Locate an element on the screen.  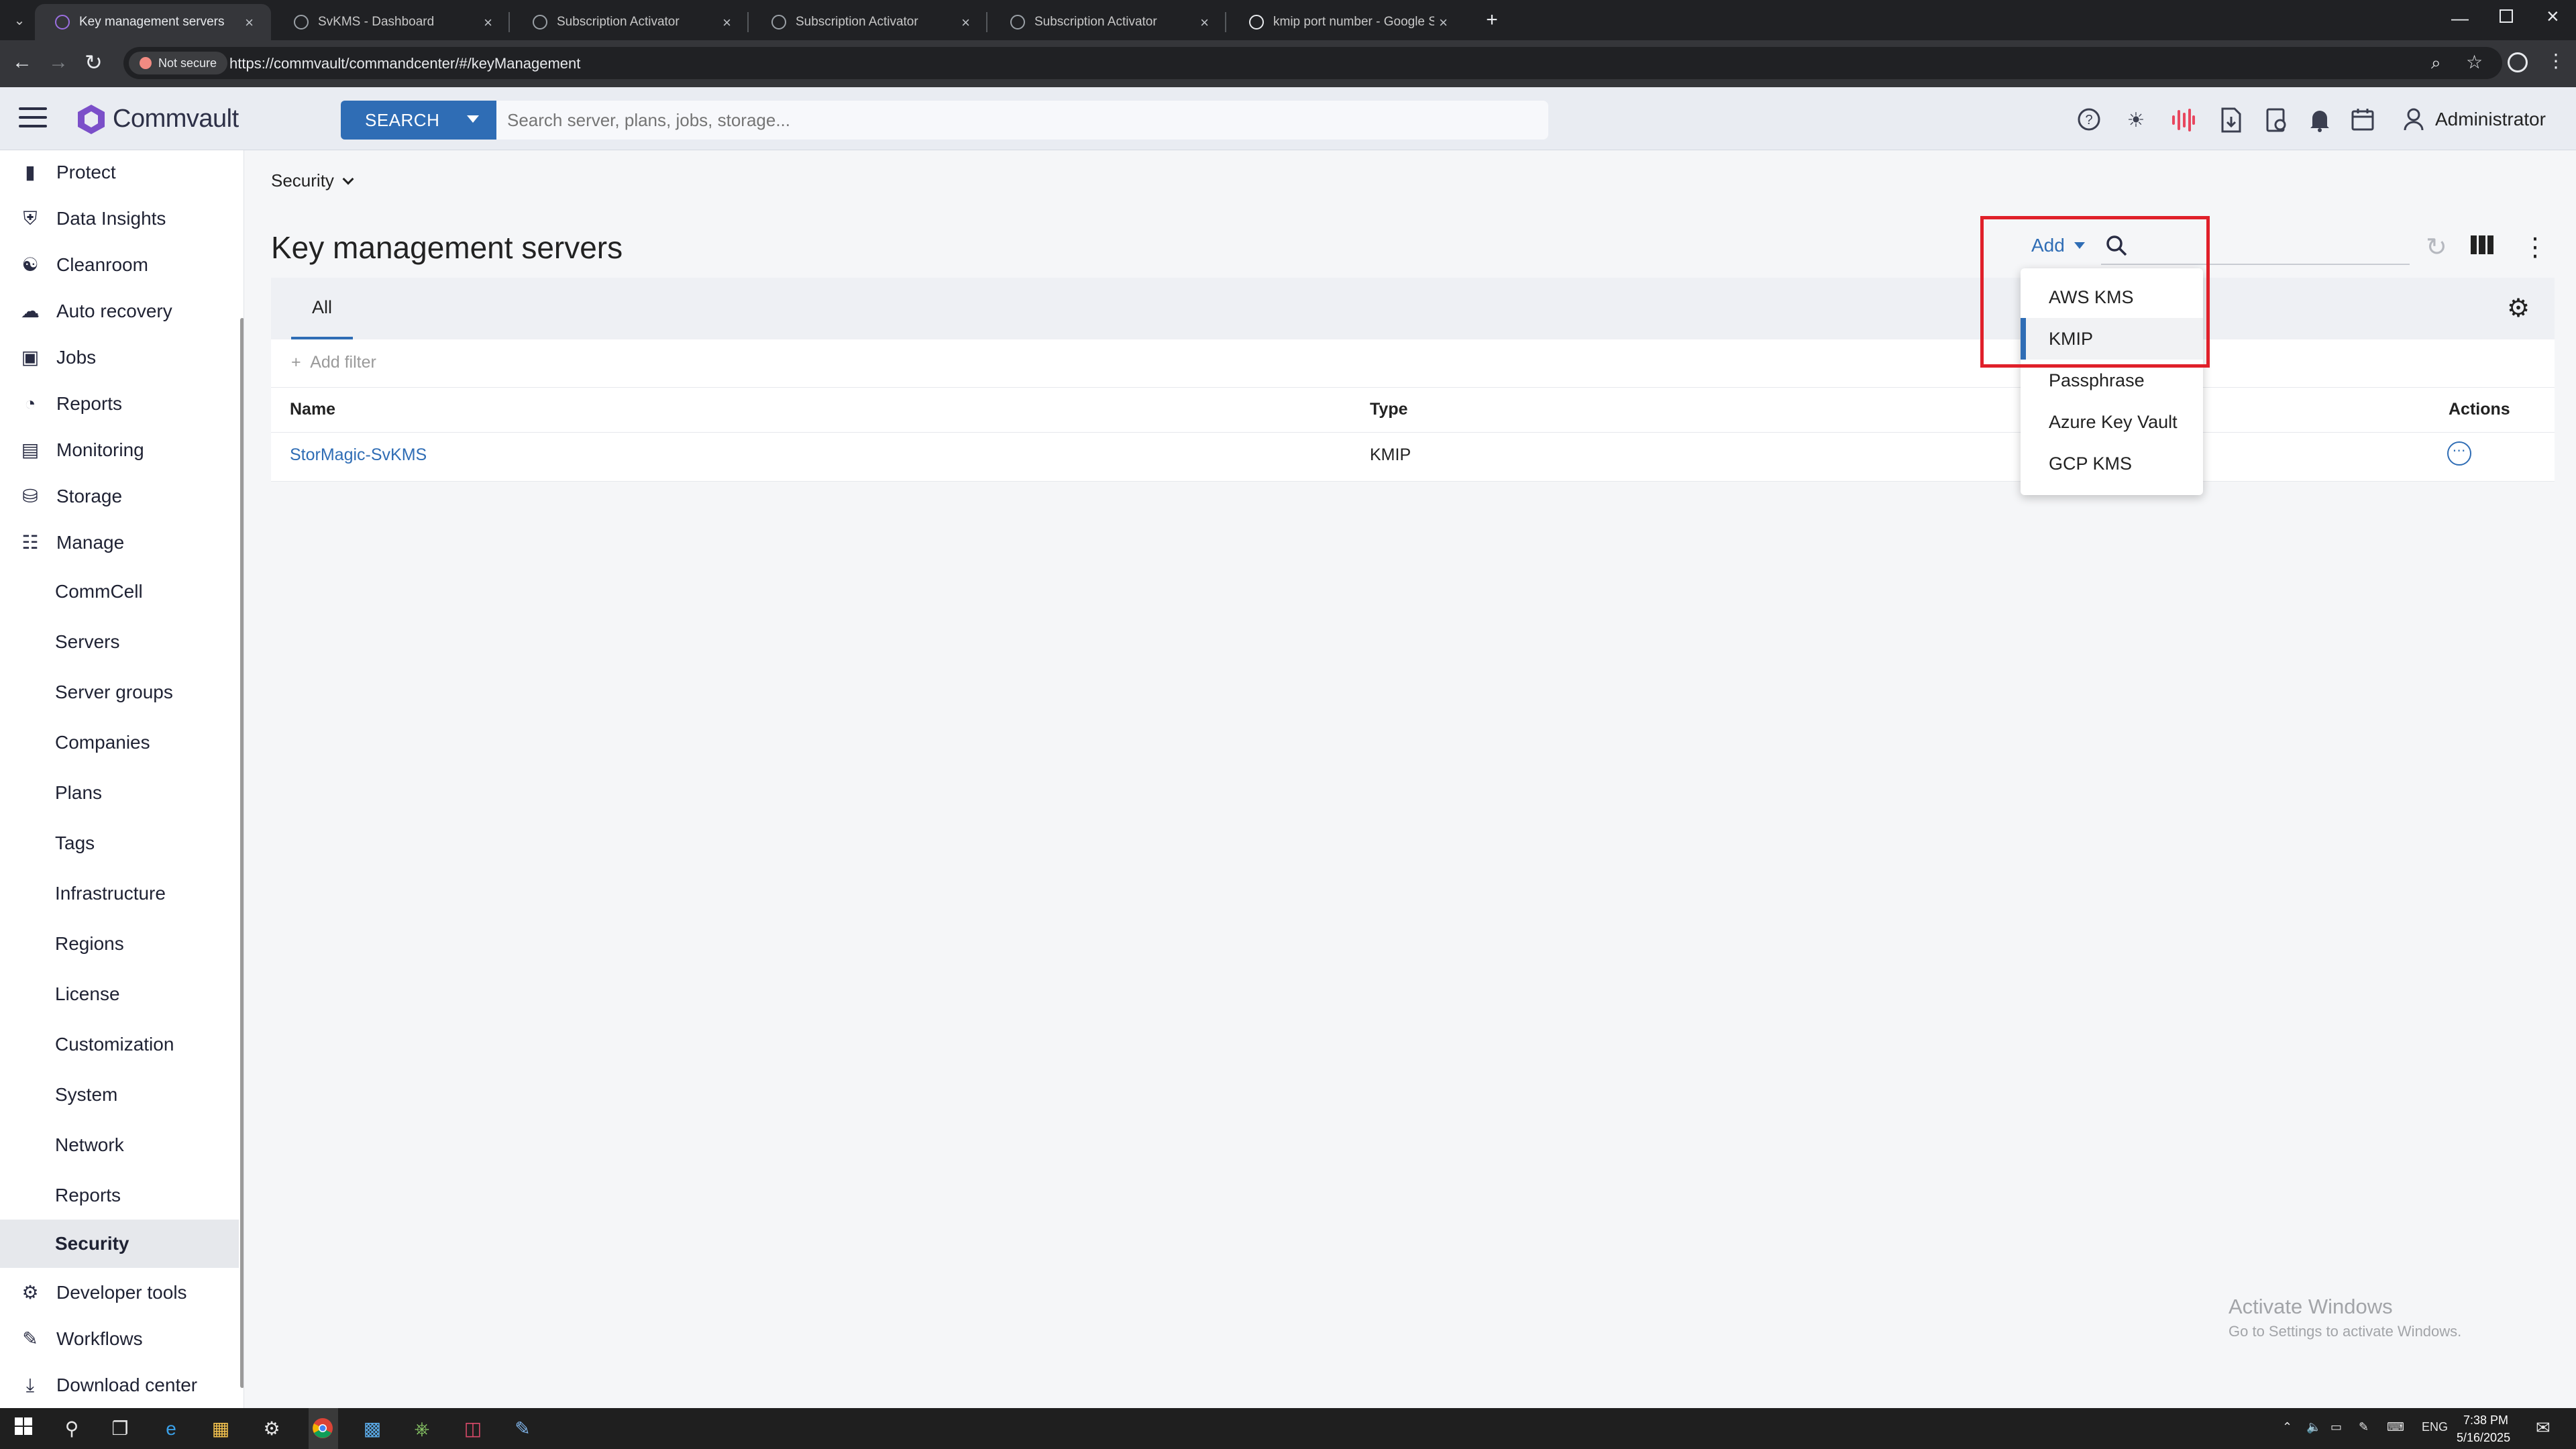
zoom-icon: ⌕ is located at coordinates (2436, 63).